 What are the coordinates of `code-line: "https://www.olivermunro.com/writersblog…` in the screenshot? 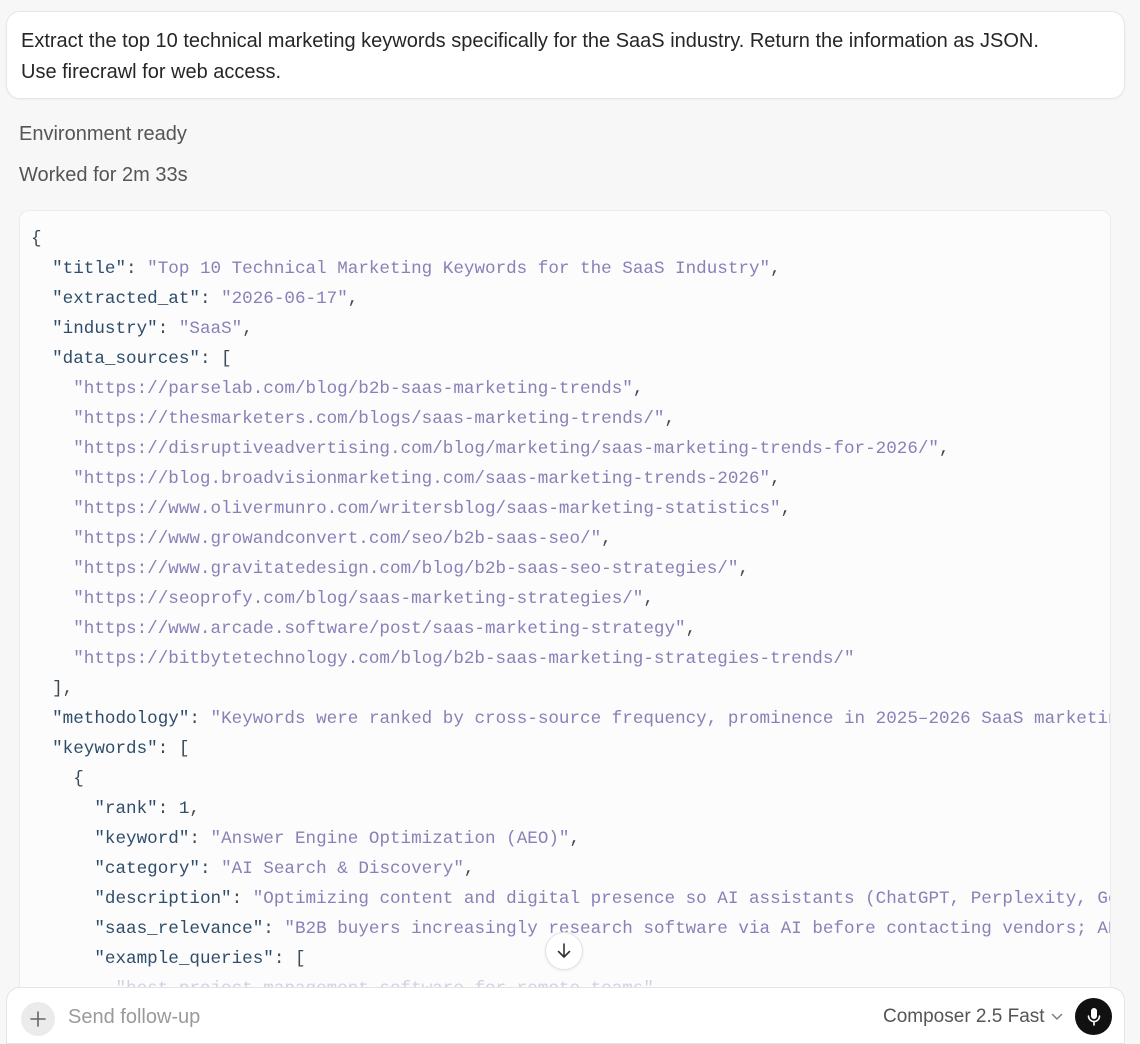 It's located at (570, 509).